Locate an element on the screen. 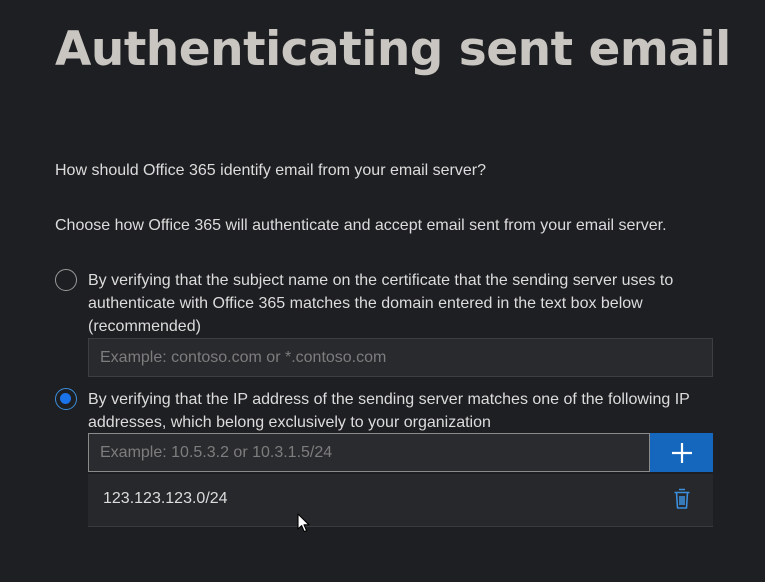 This screenshot has height=582, width=765. page-title: Authenticating sent email is located at coordinates (393, 49).